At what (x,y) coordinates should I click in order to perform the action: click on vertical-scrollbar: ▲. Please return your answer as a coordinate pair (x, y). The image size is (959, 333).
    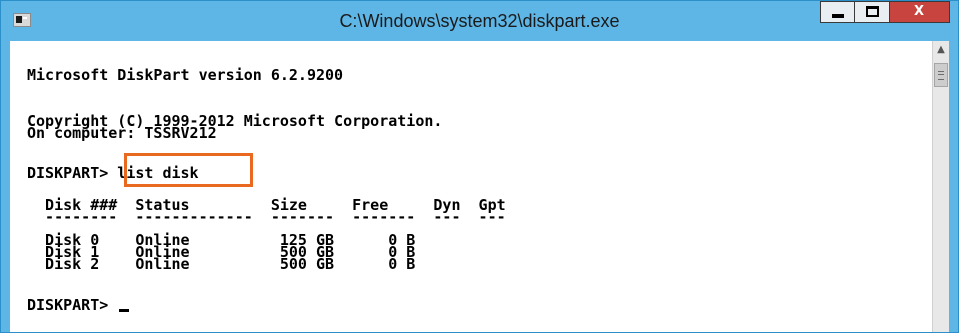
    Looking at the image, I should click on (940, 186).